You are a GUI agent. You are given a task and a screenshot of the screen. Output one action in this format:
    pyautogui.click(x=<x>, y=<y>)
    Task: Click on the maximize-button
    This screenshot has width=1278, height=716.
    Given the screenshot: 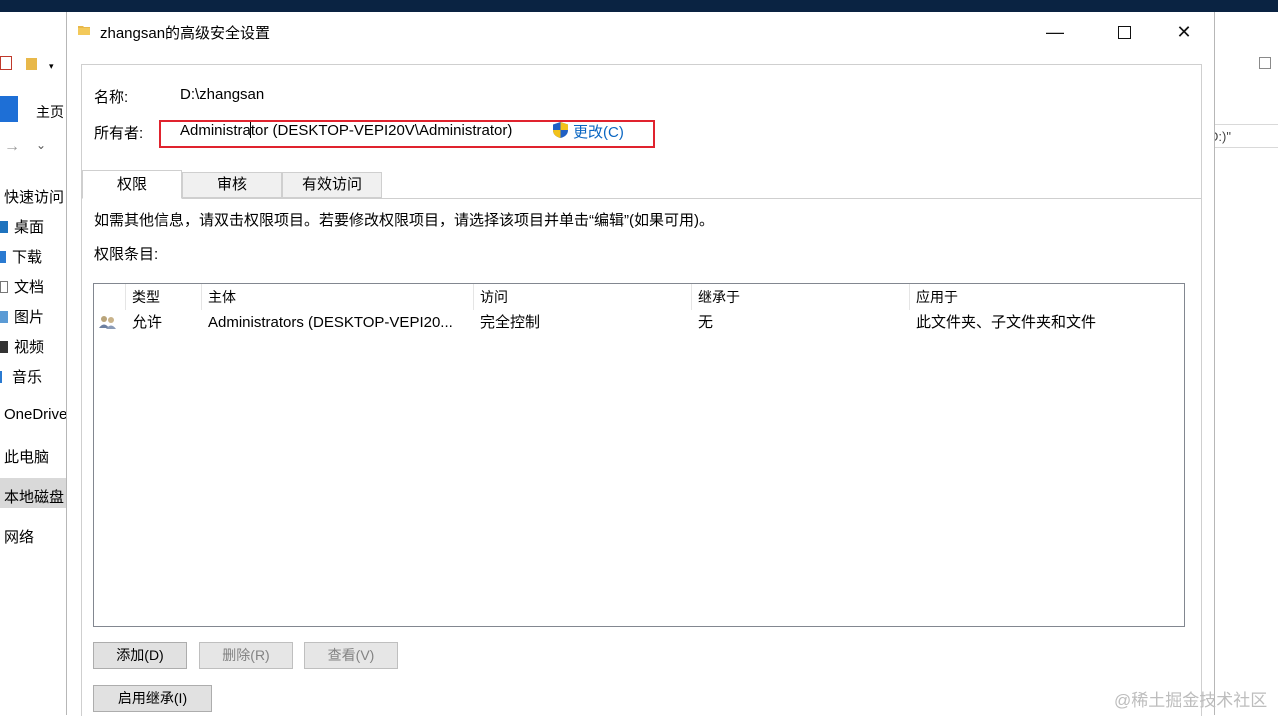 What is the action you would take?
    pyautogui.click(x=1124, y=32)
    